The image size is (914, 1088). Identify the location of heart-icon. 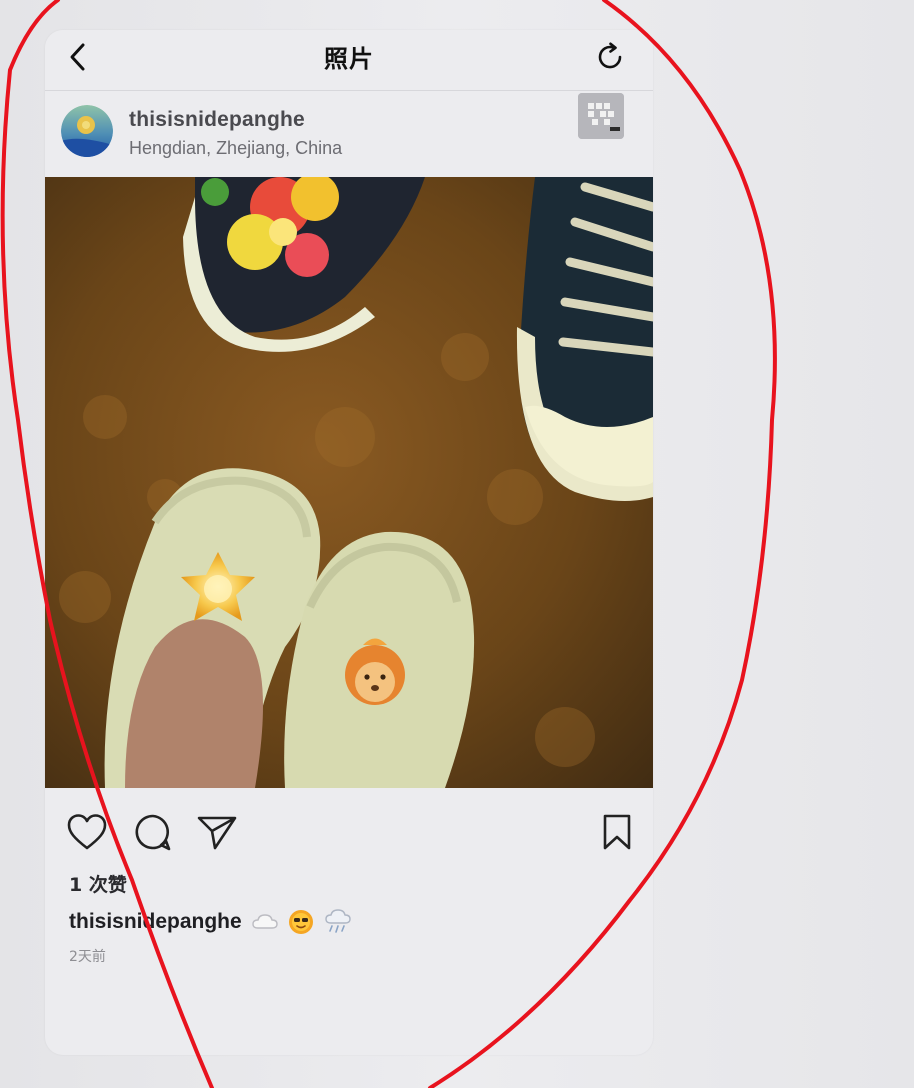
(87, 832).